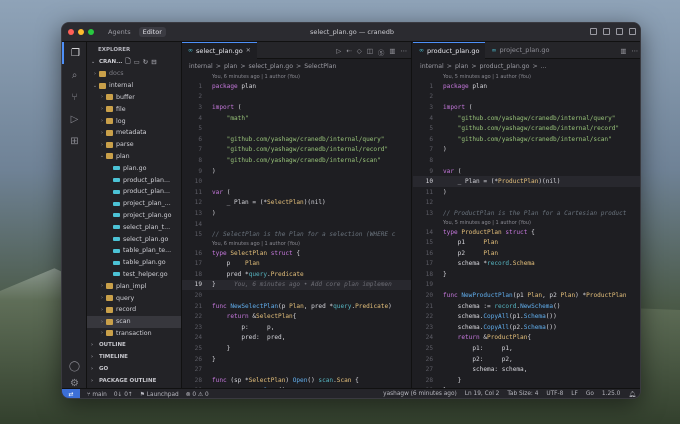  I want to click on status-item: Go, so click(590, 394).